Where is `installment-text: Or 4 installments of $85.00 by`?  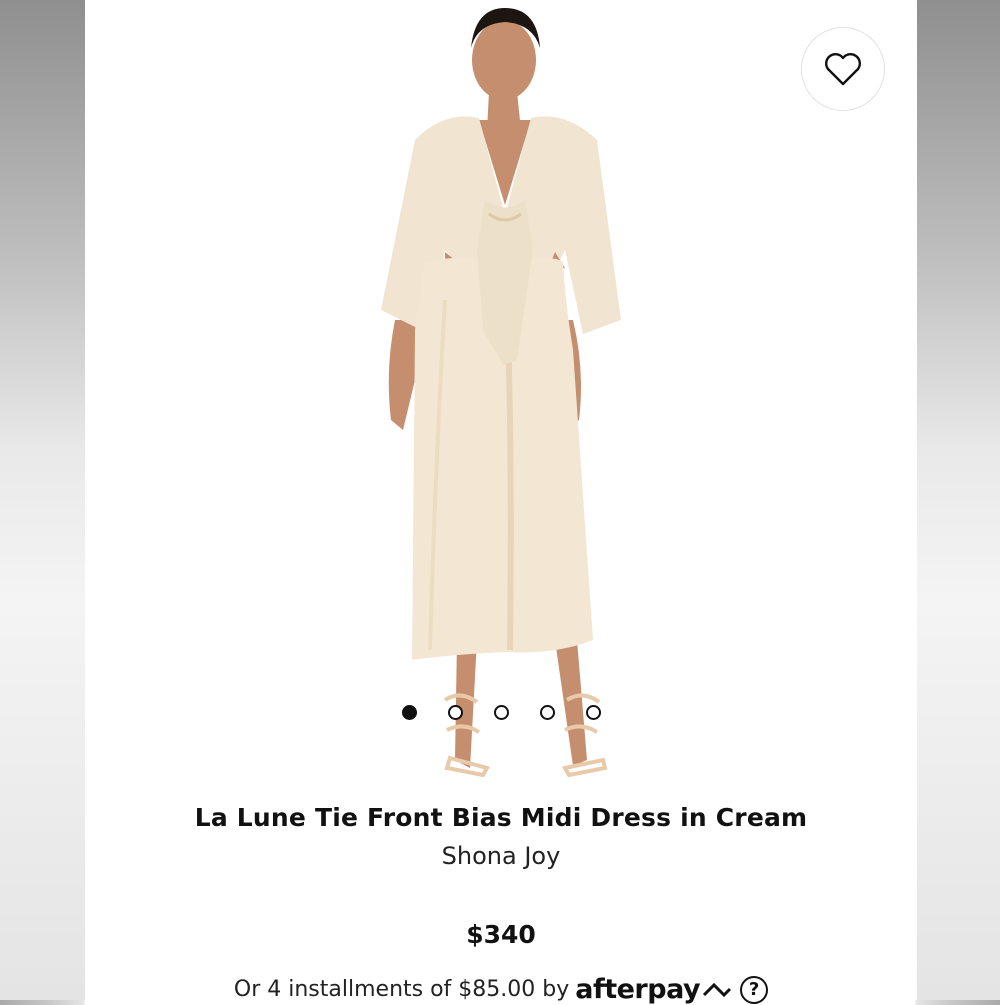
installment-text: Or 4 installments of $85.00 by is located at coordinates (401, 989).